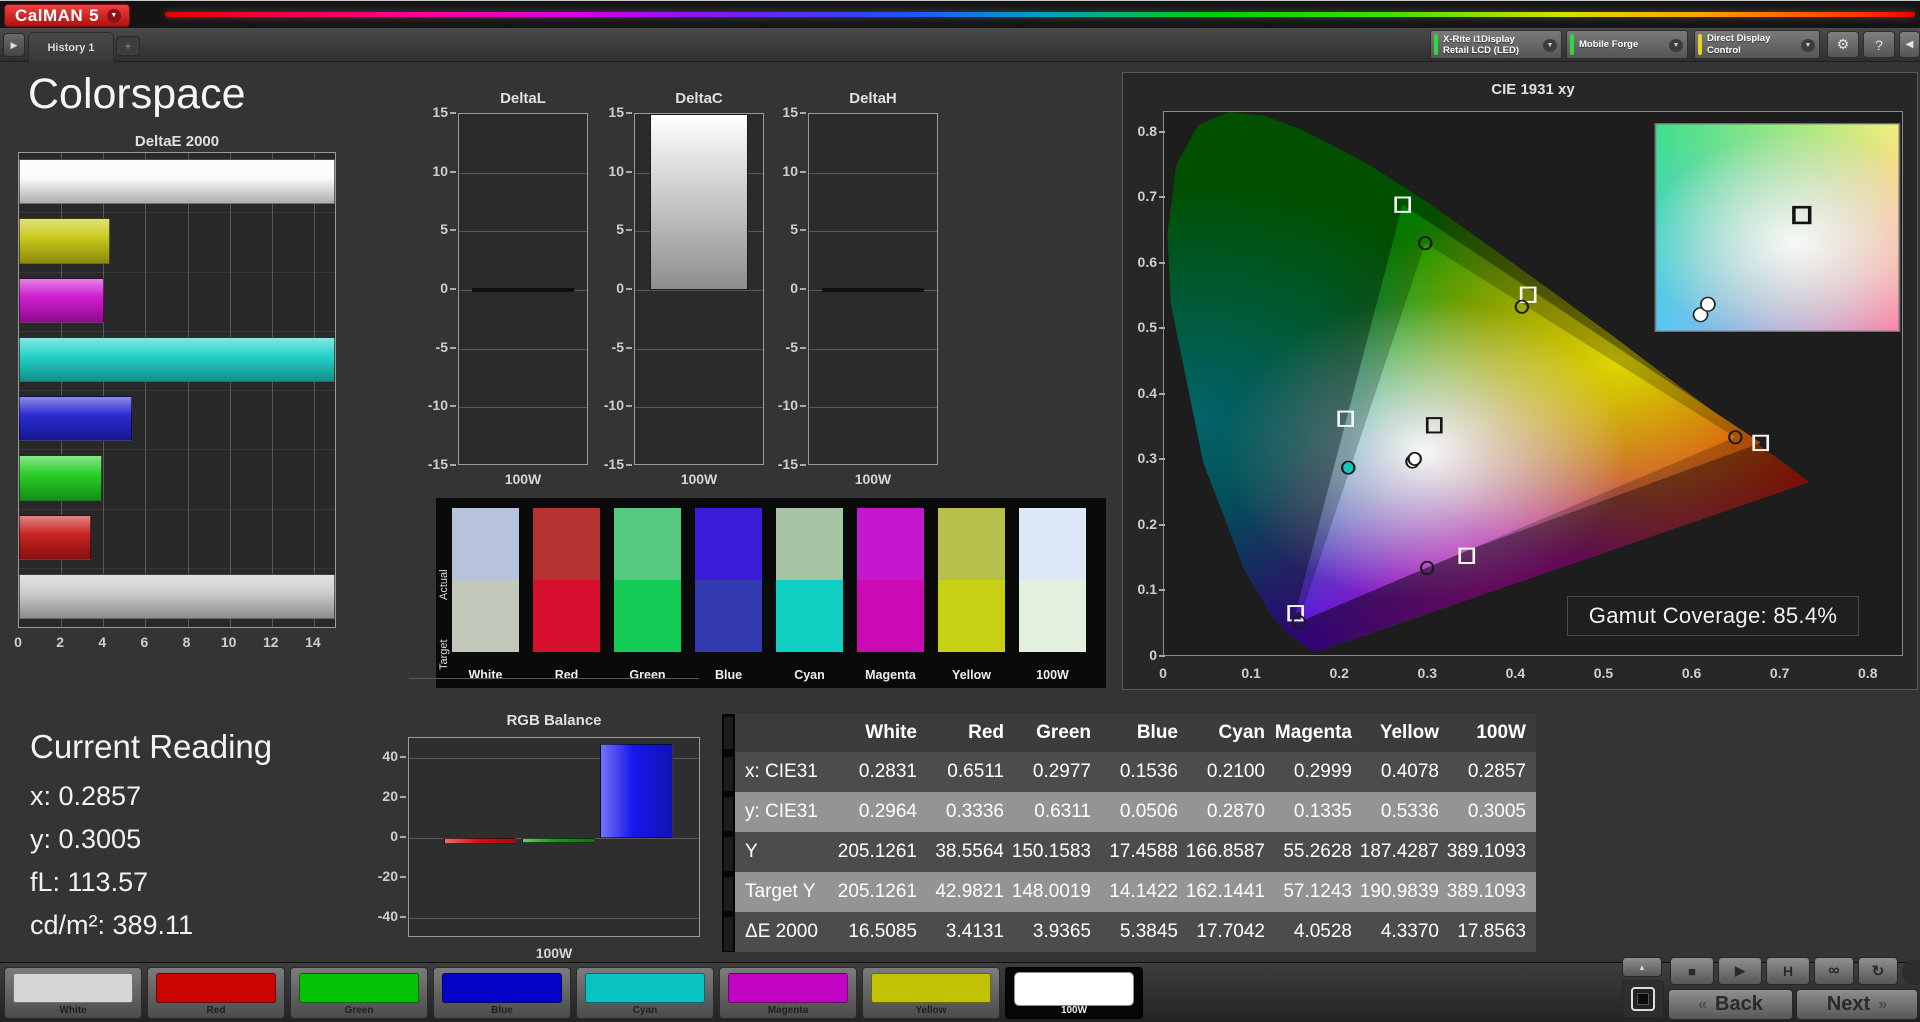 The width and height of the screenshot is (1920, 1022). What do you see at coordinates (699, 479) in the screenshot?
I see `deltaC-x-label: 100W` at bounding box center [699, 479].